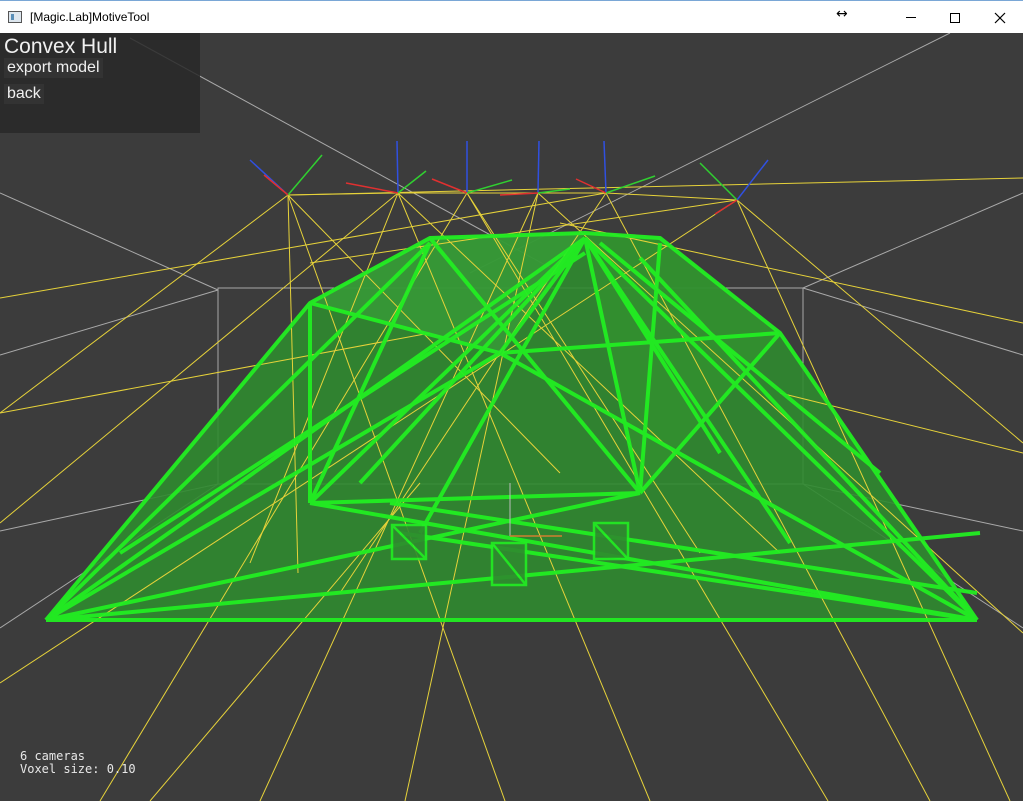 This screenshot has width=1023, height=801. I want to click on minimize-icon, so click(911, 17).